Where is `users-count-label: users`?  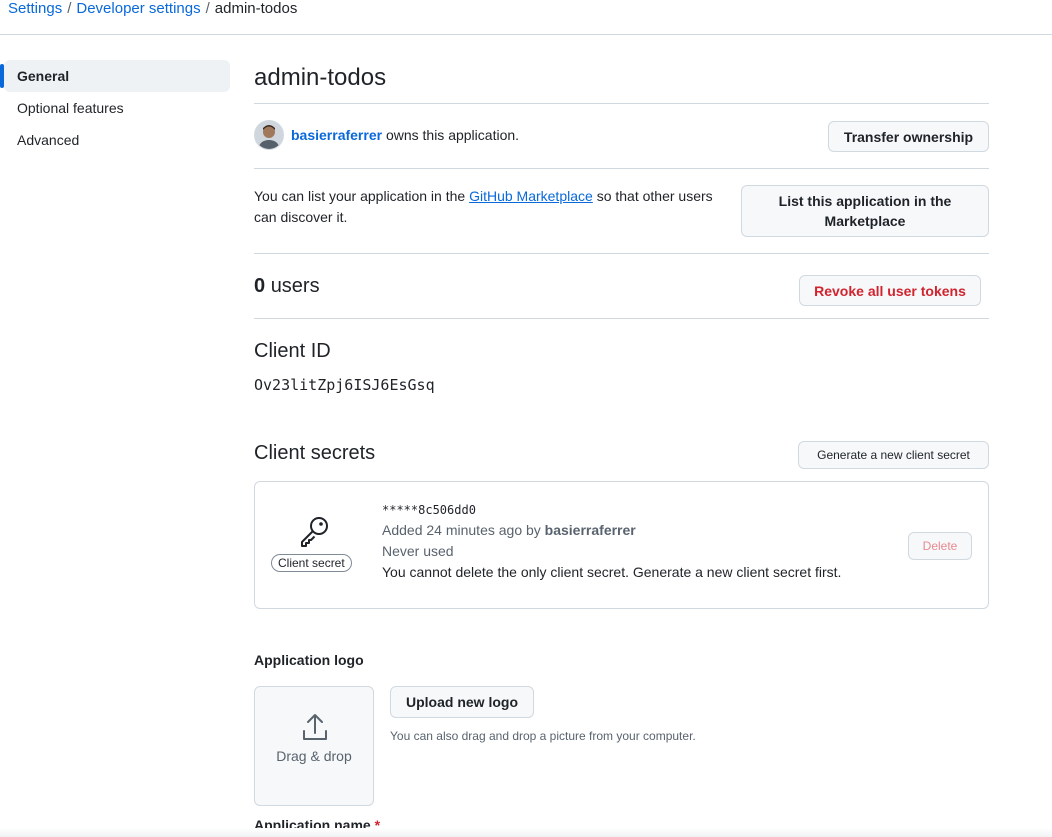 users-count-label: users is located at coordinates (295, 286).